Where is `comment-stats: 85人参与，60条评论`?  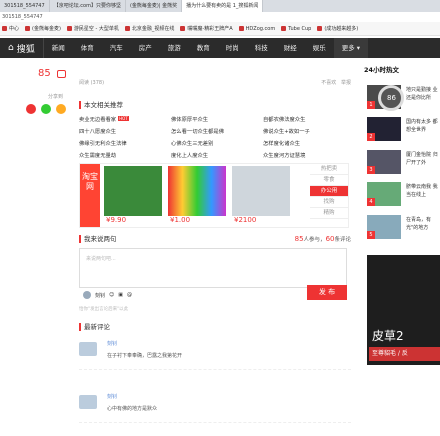
comment-stats: 85人参与，60条评论 is located at coordinates (322, 239).